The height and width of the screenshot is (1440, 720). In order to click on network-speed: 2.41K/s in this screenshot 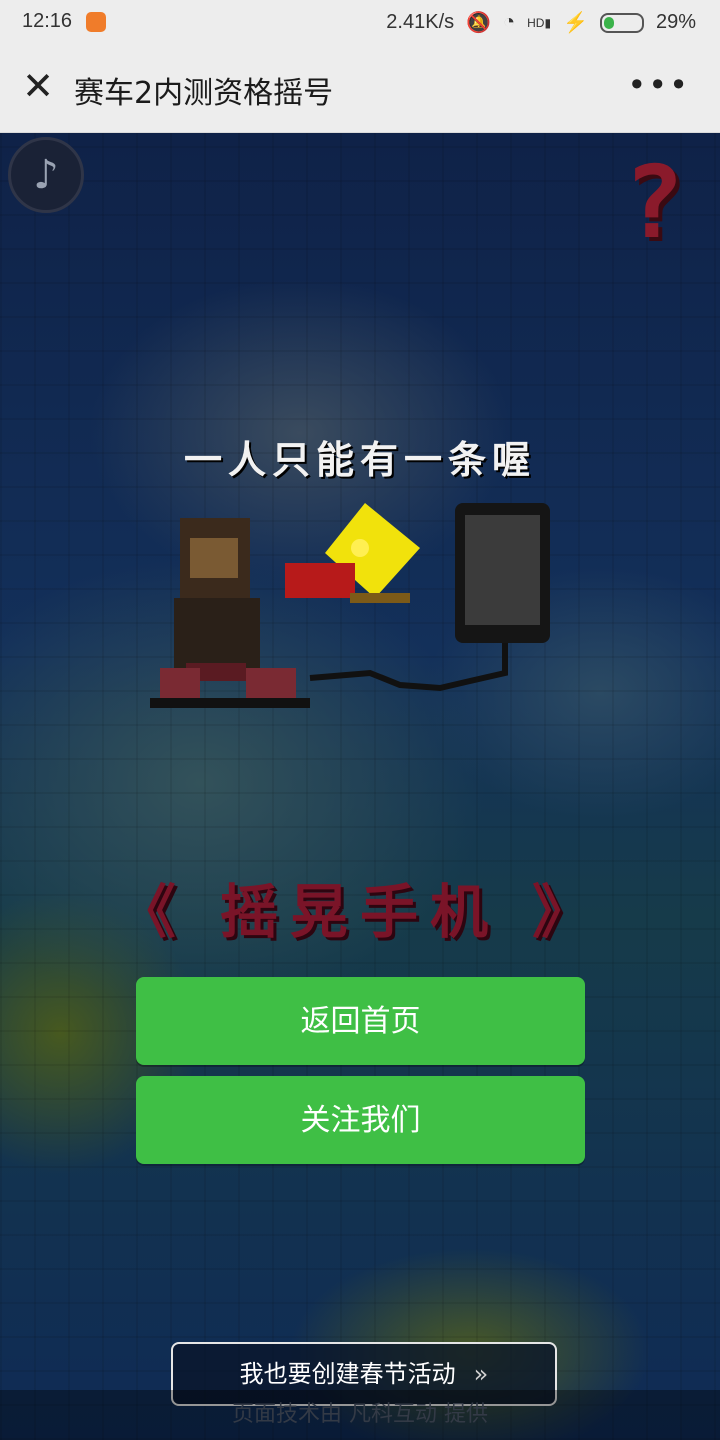, I will do `click(420, 22)`.